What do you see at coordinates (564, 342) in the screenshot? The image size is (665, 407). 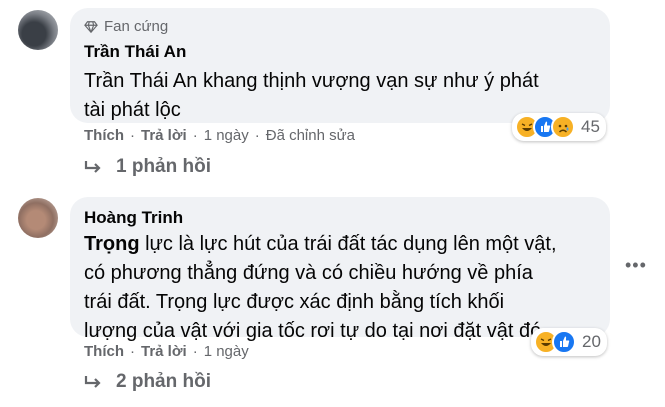 I see `like-icon` at bounding box center [564, 342].